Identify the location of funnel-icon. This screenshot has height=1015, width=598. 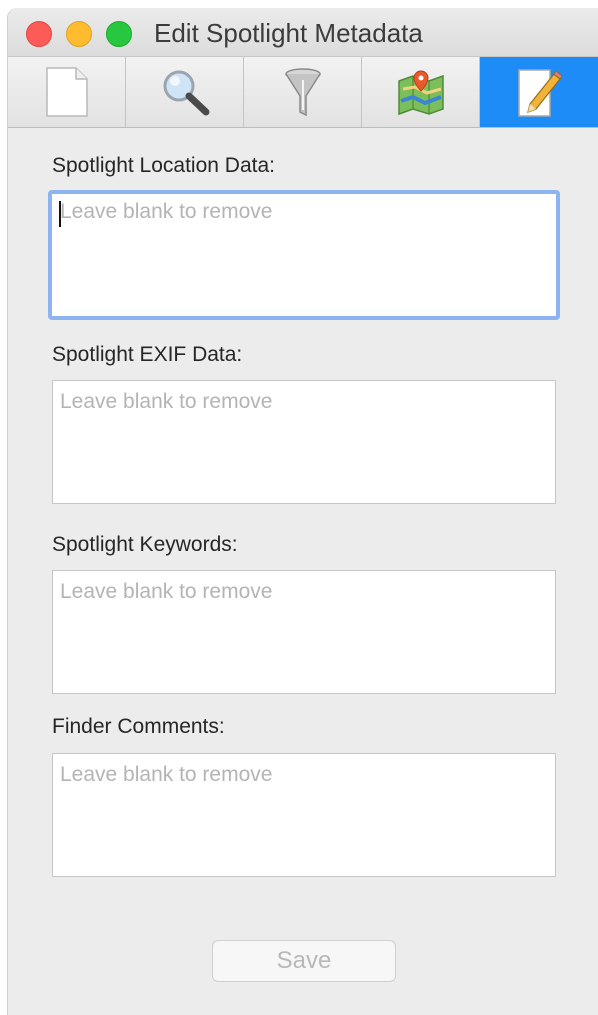
(302, 92).